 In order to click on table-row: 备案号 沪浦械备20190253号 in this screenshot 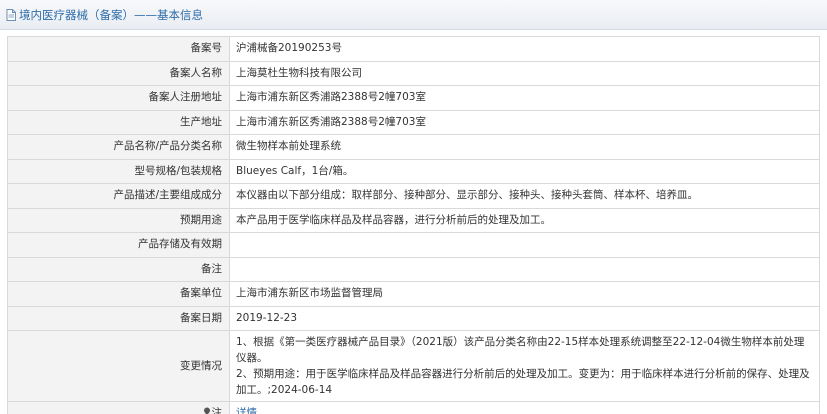, I will do `click(413, 49)`.